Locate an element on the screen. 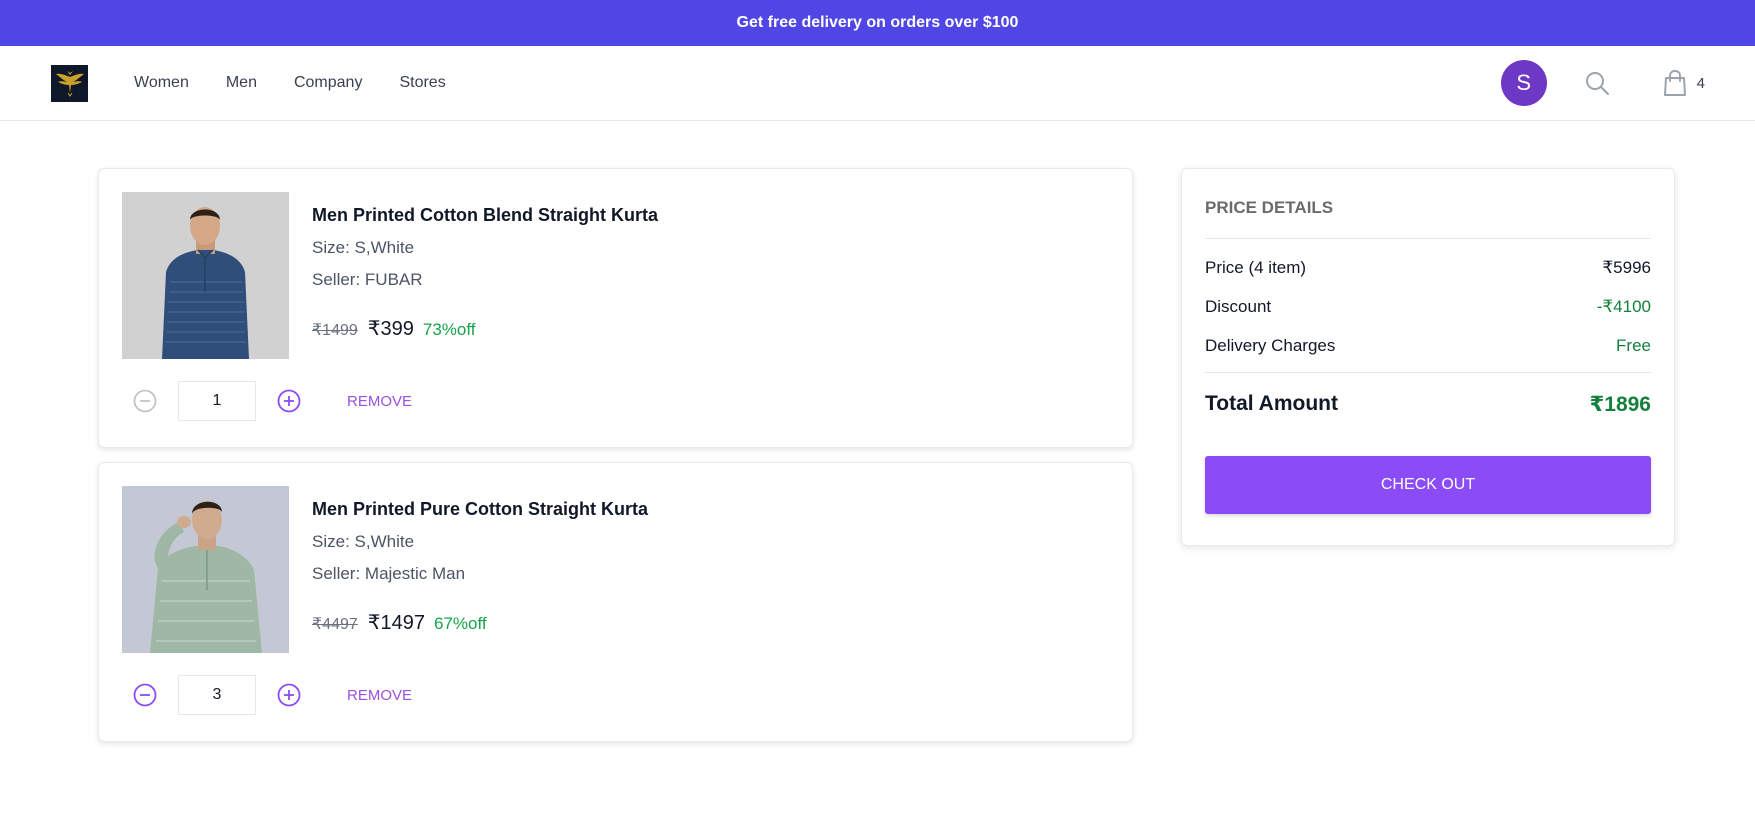 The width and height of the screenshot is (1755, 813). product-photo-man-blue-kurta is located at coordinates (205, 275).